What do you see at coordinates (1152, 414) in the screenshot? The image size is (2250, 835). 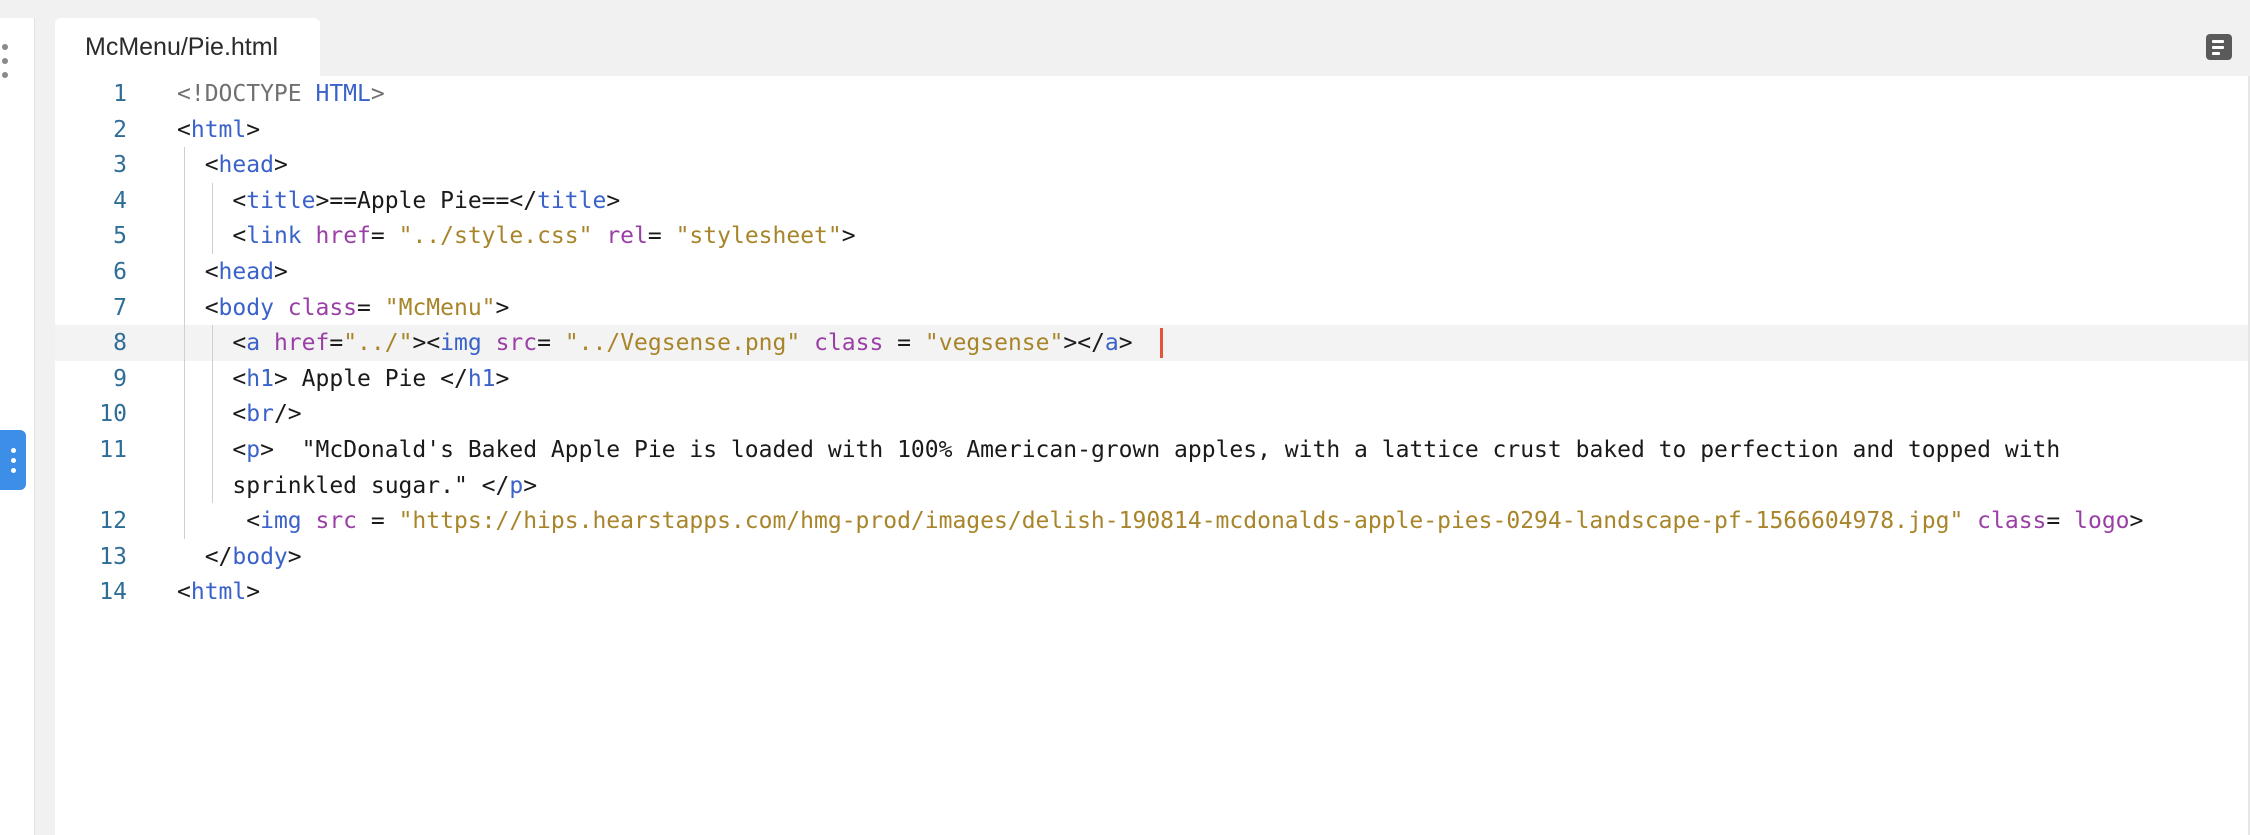 I see `code-line: 10 <br/>` at bounding box center [1152, 414].